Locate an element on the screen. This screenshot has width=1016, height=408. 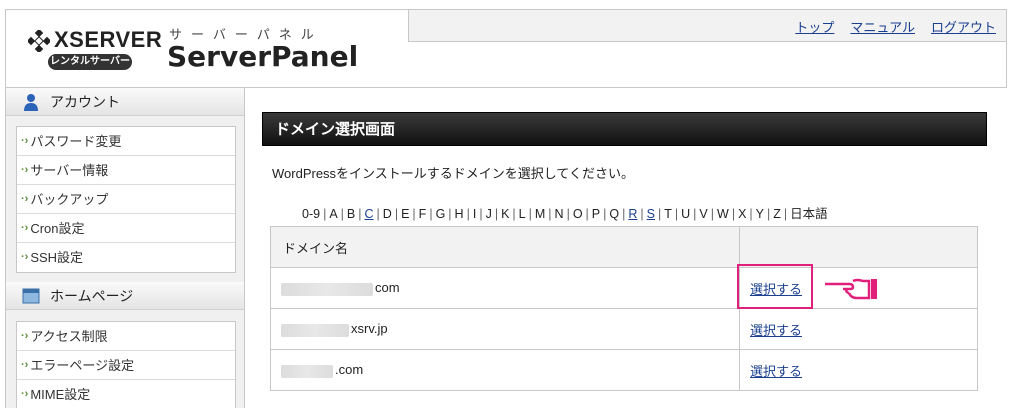
alpha-index-item: Z is located at coordinates (777, 214).